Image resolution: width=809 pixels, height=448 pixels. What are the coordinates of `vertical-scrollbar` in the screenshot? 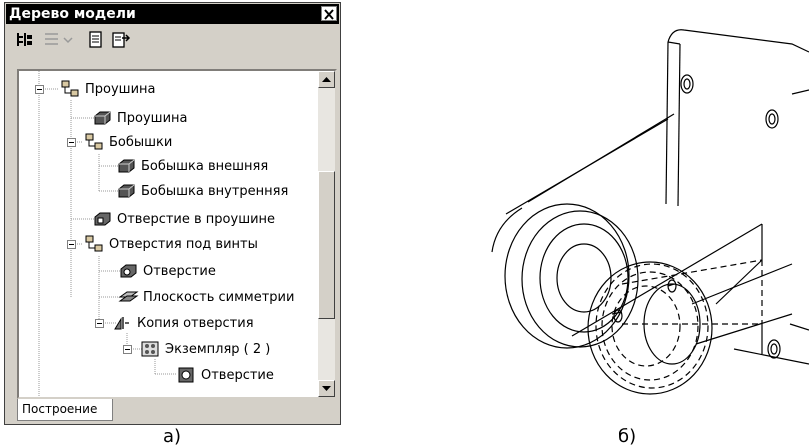 It's located at (326, 234).